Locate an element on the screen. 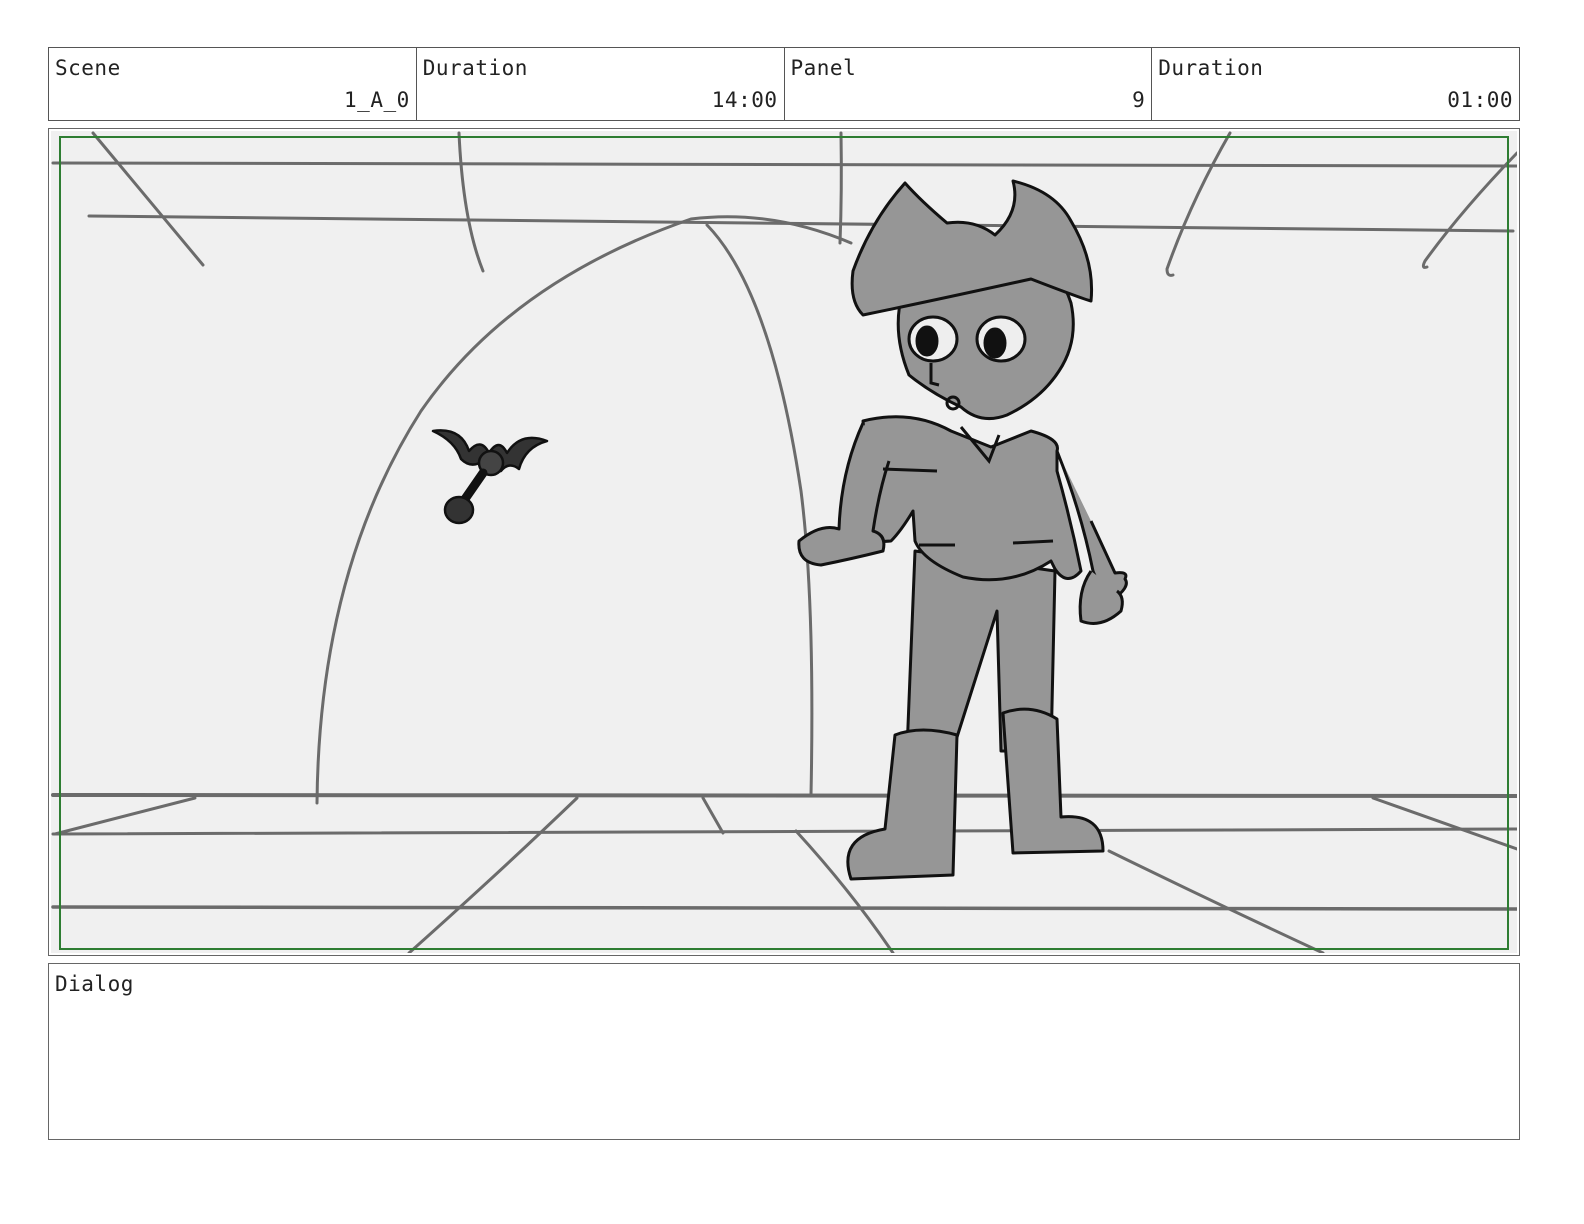 This screenshot has height=1224, width=1584. panel-label: Panel is located at coordinates (823, 68).